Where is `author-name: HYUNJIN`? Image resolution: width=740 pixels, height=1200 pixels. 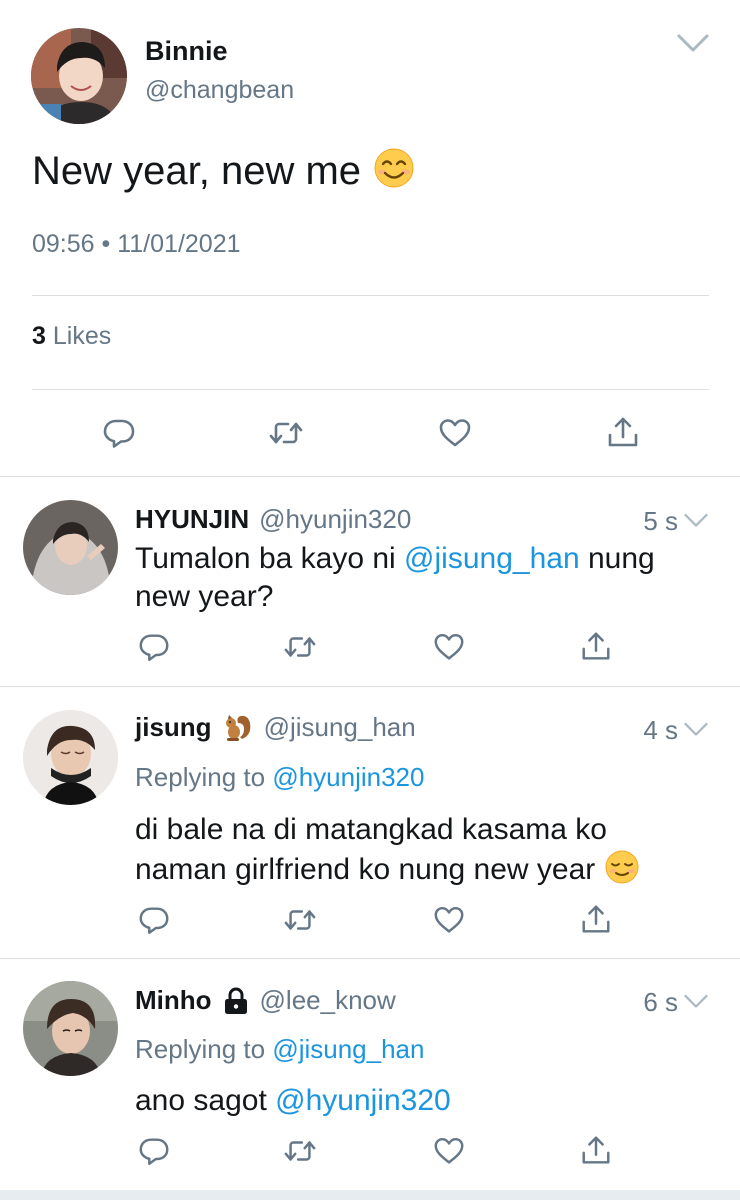 author-name: HYUNJIN is located at coordinates (192, 519).